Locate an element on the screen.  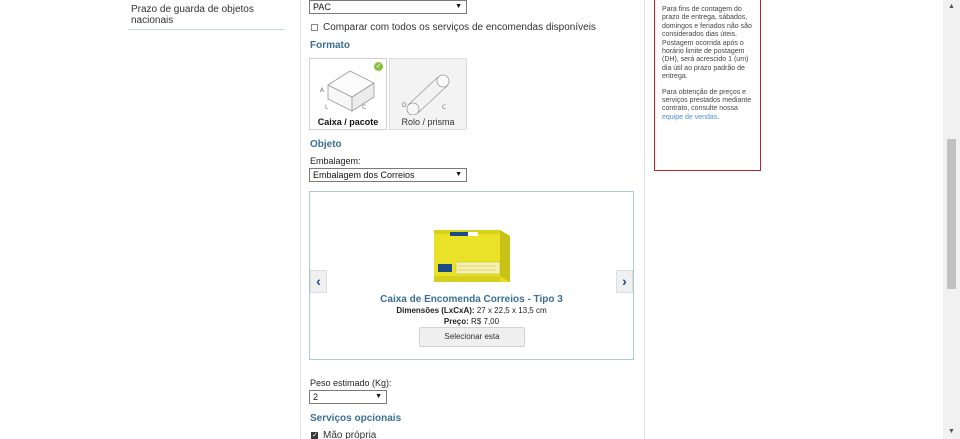
product-price: Preço: R$ 7,00 is located at coordinates (471, 321).